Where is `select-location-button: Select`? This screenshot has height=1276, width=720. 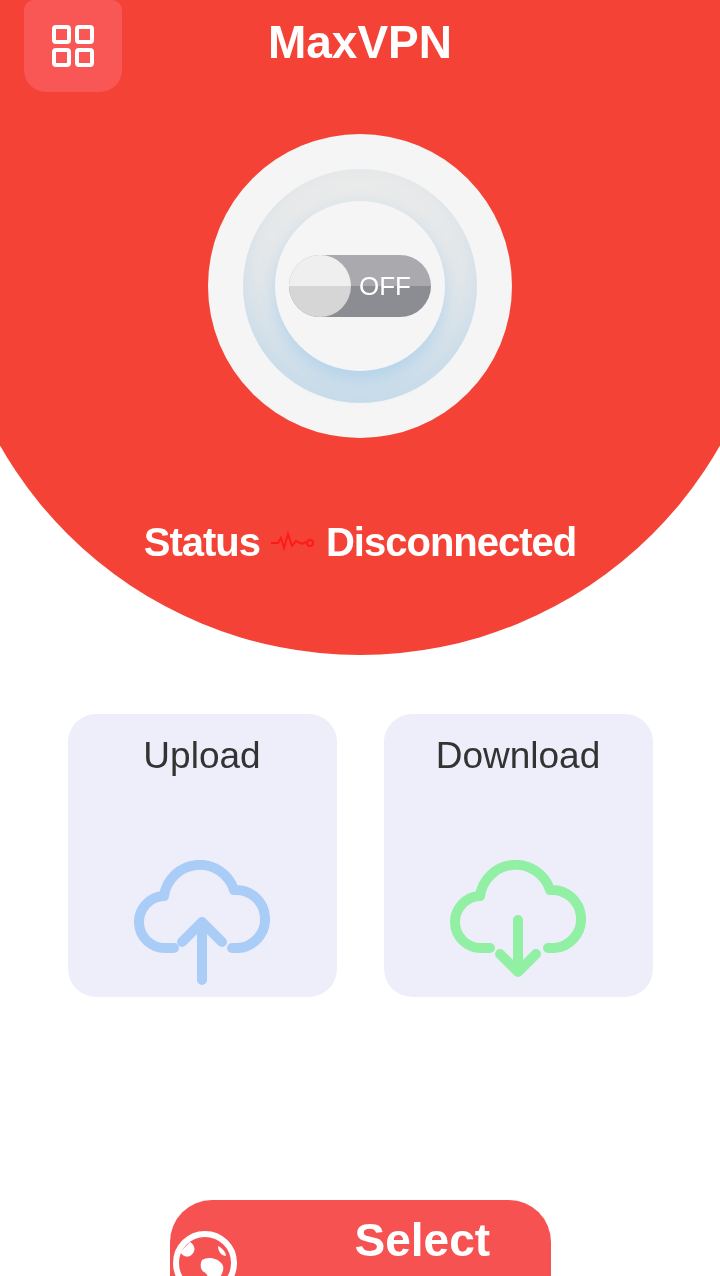 select-location-button: Select is located at coordinates (360, 1238).